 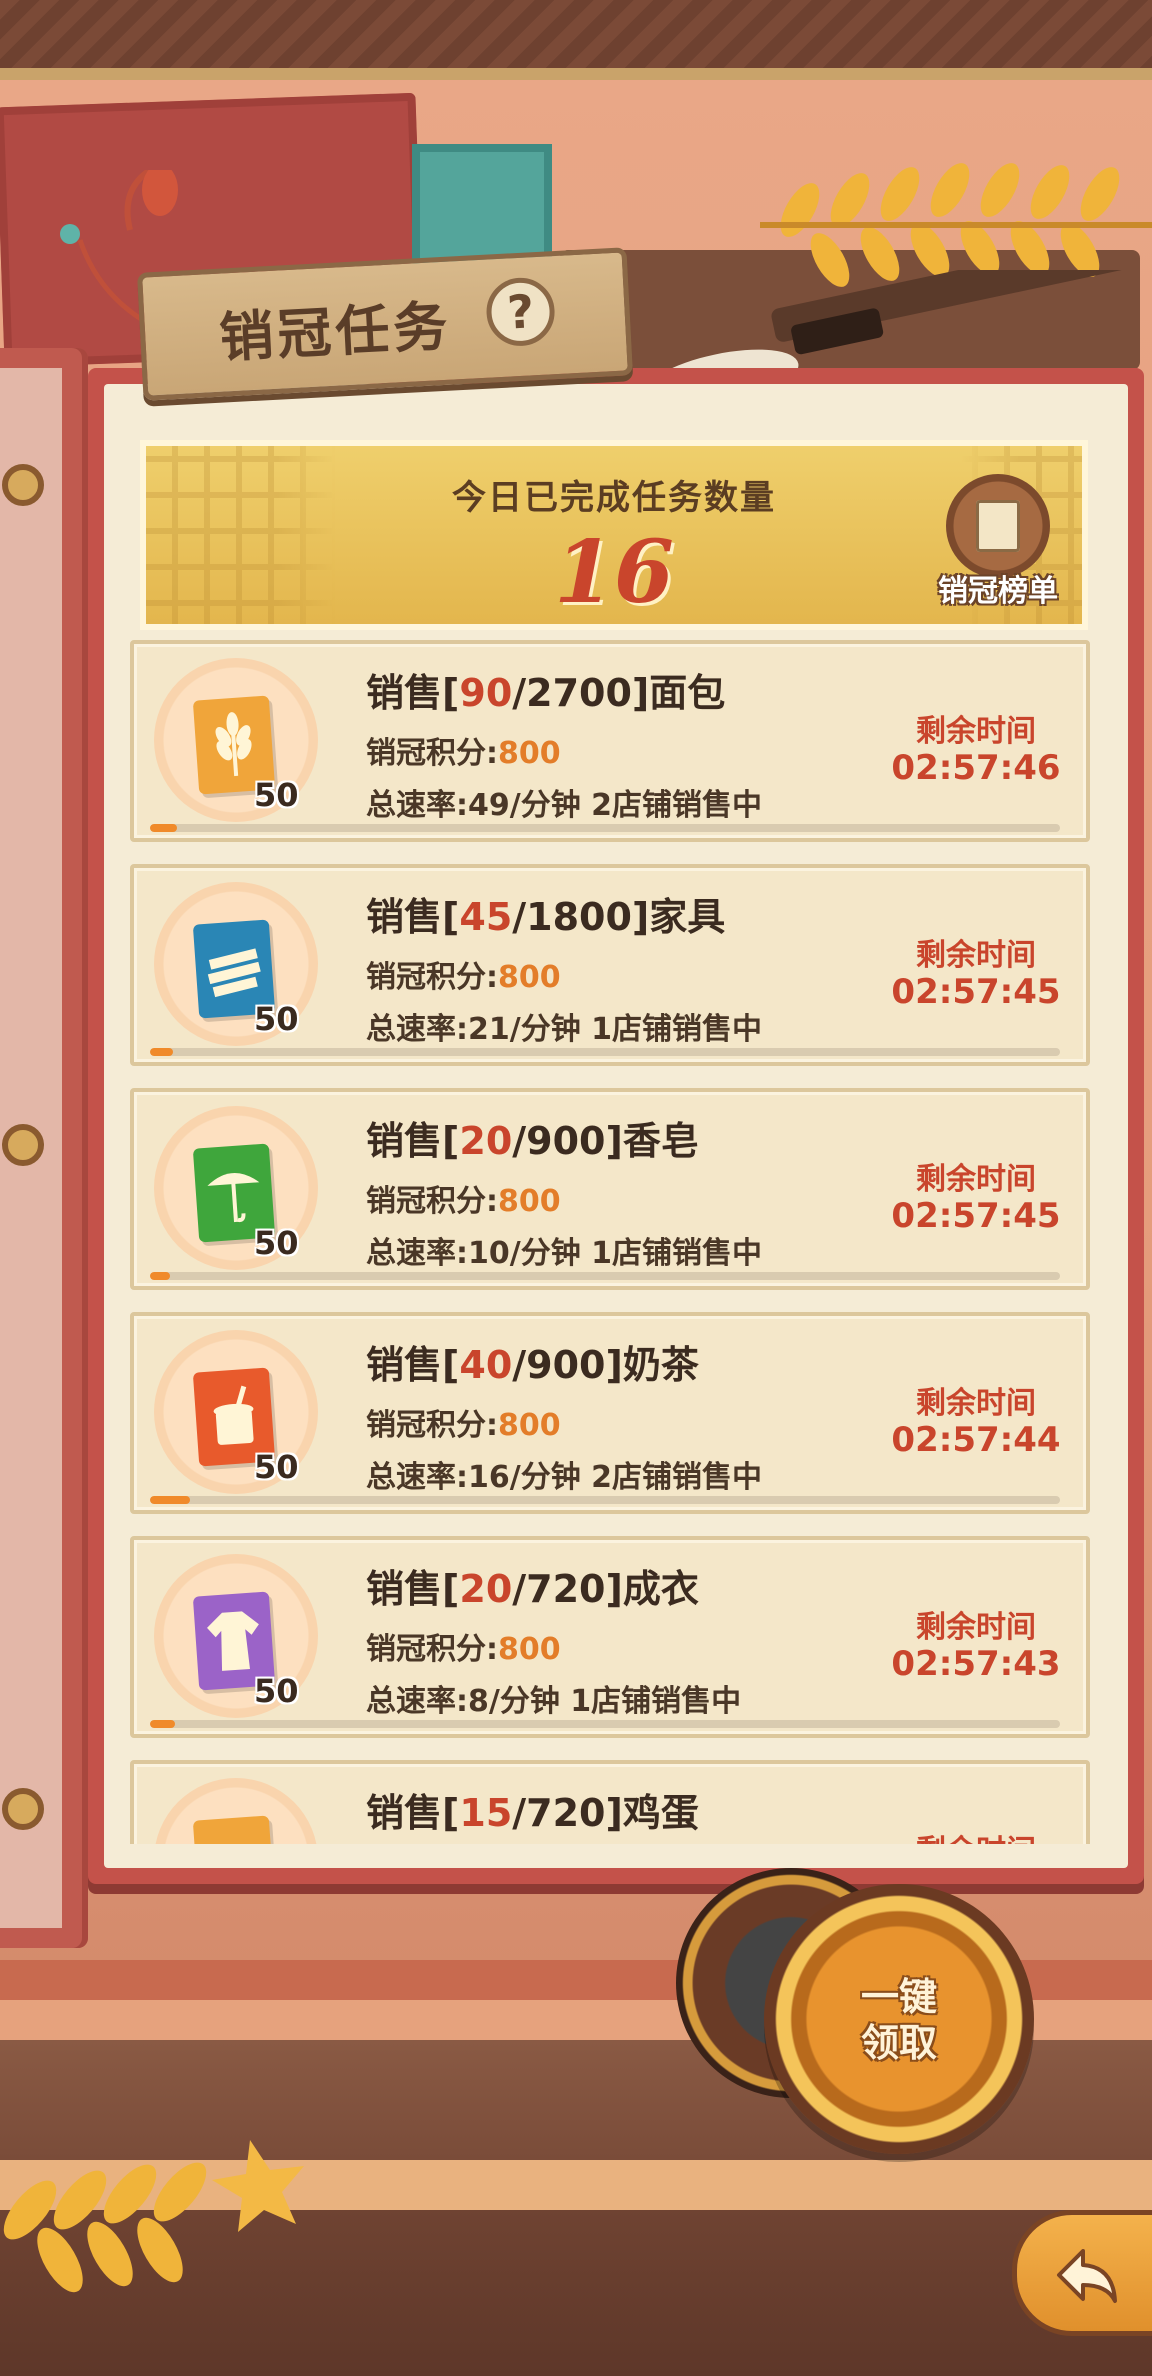 I want to click on leaves-icon, so click(x=153, y=2216).